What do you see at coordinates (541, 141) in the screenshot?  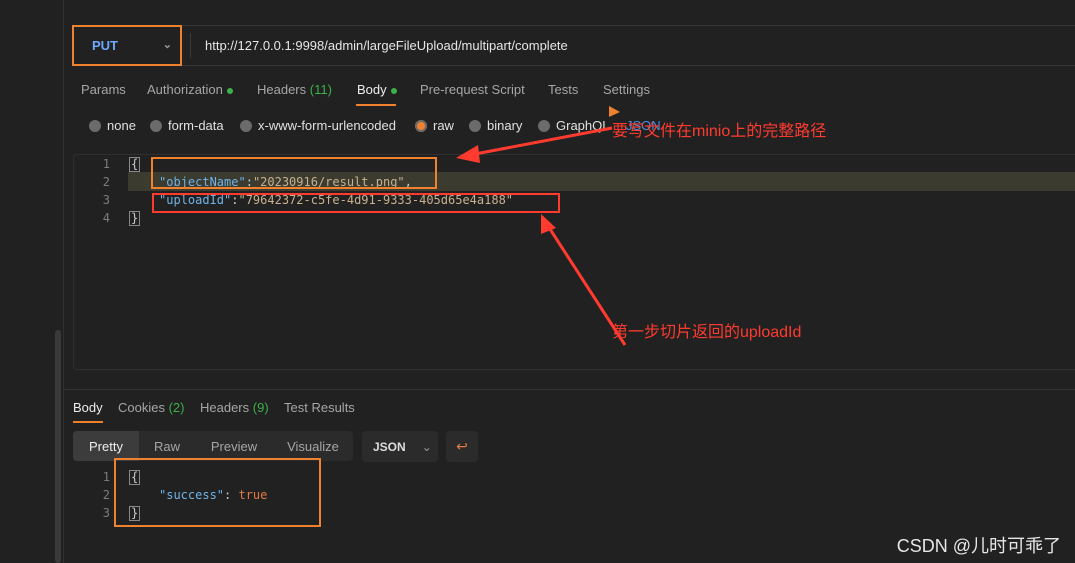 I see `arrow-objectname` at bounding box center [541, 141].